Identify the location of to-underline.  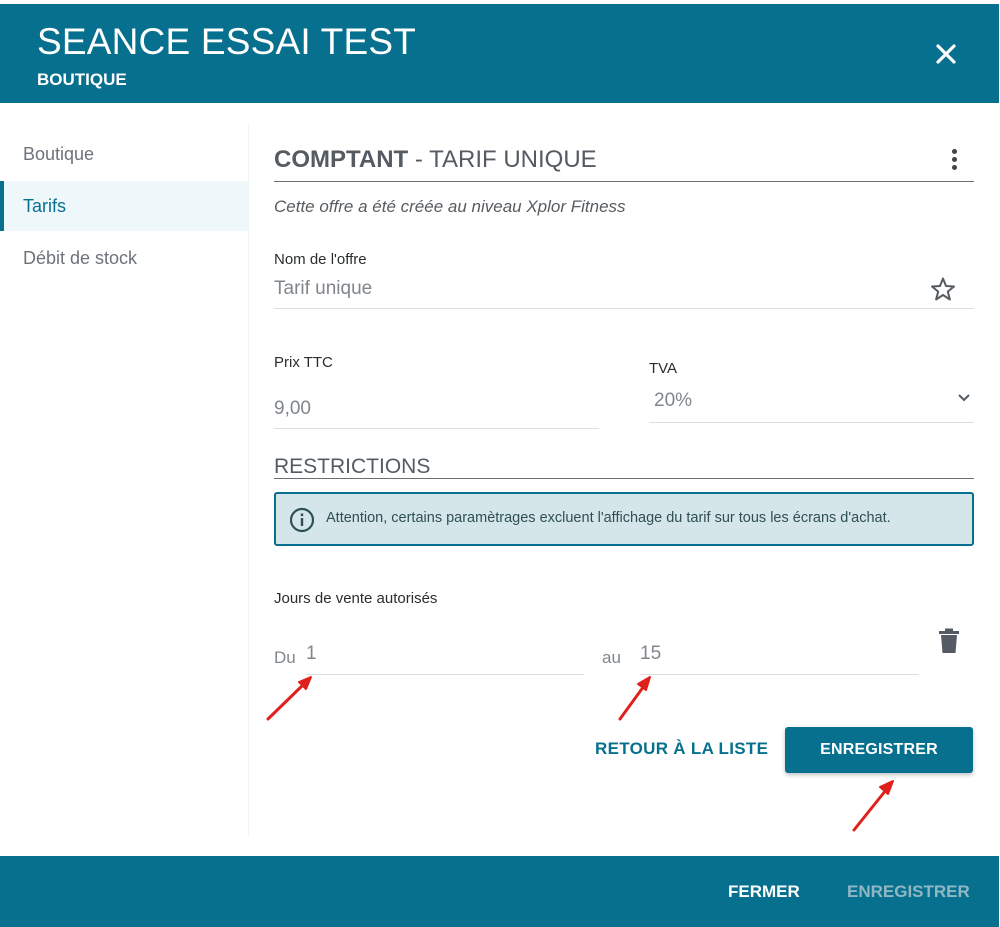
(779, 674).